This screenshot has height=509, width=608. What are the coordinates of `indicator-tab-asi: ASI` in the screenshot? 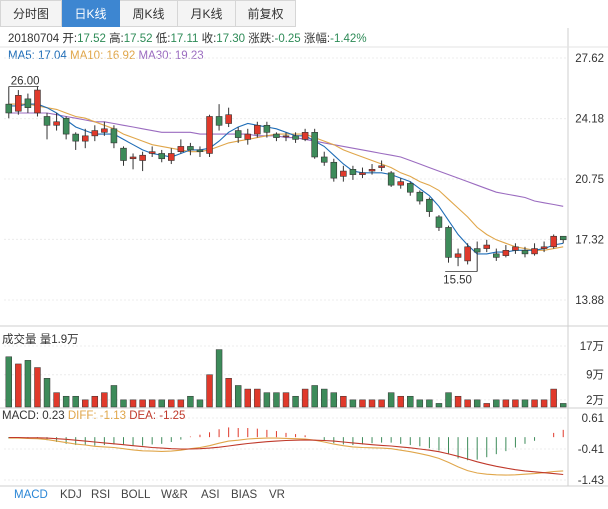 It's located at (210, 495).